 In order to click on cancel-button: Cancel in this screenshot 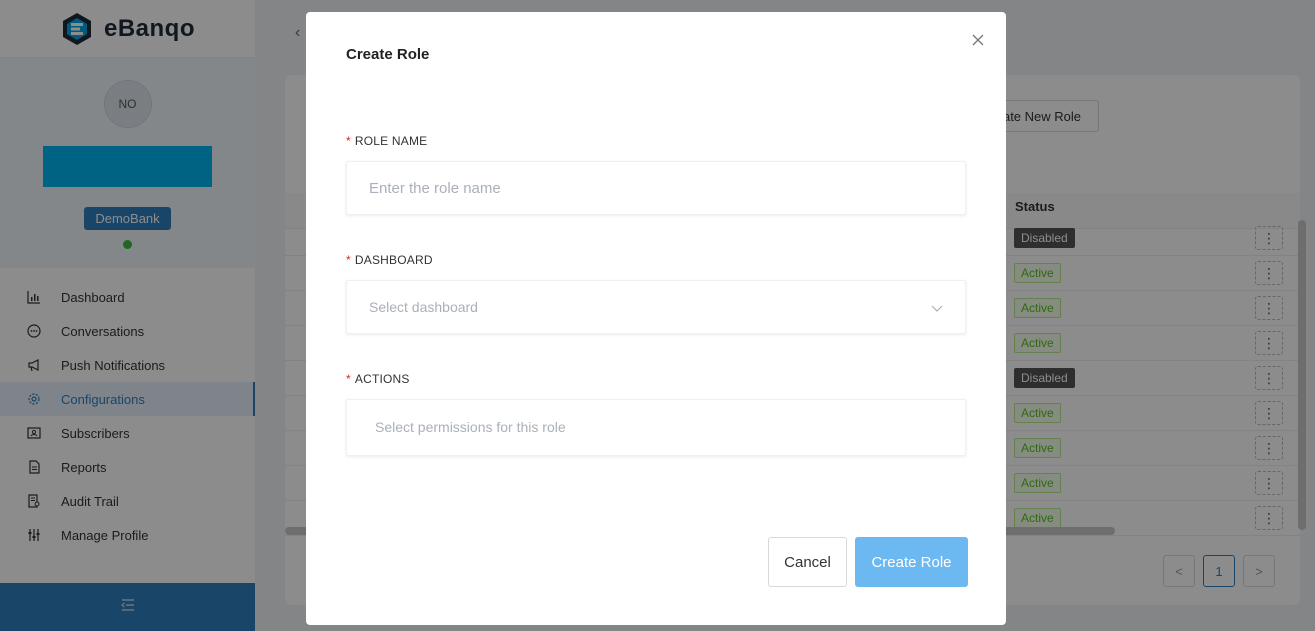, I will do `click(807, 562)`.